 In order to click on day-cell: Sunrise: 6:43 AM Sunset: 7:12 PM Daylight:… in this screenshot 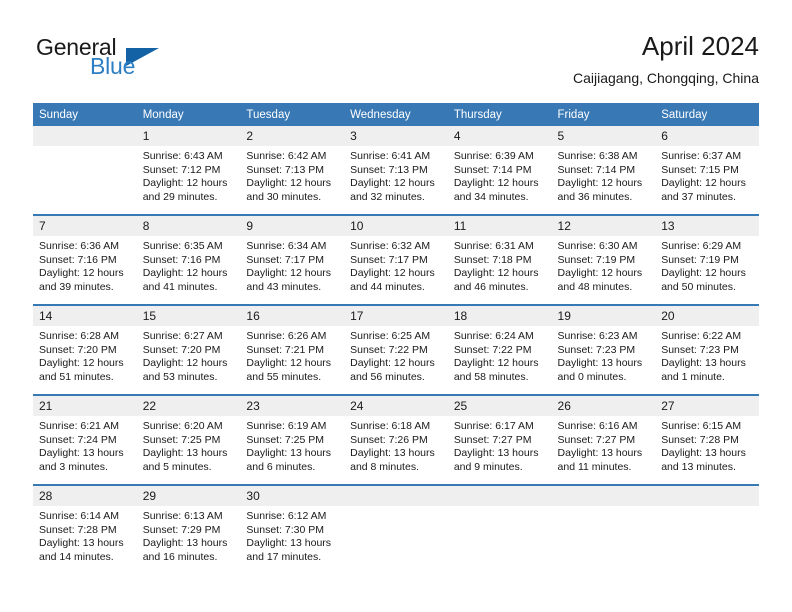, I will do `click(188, 180)`.